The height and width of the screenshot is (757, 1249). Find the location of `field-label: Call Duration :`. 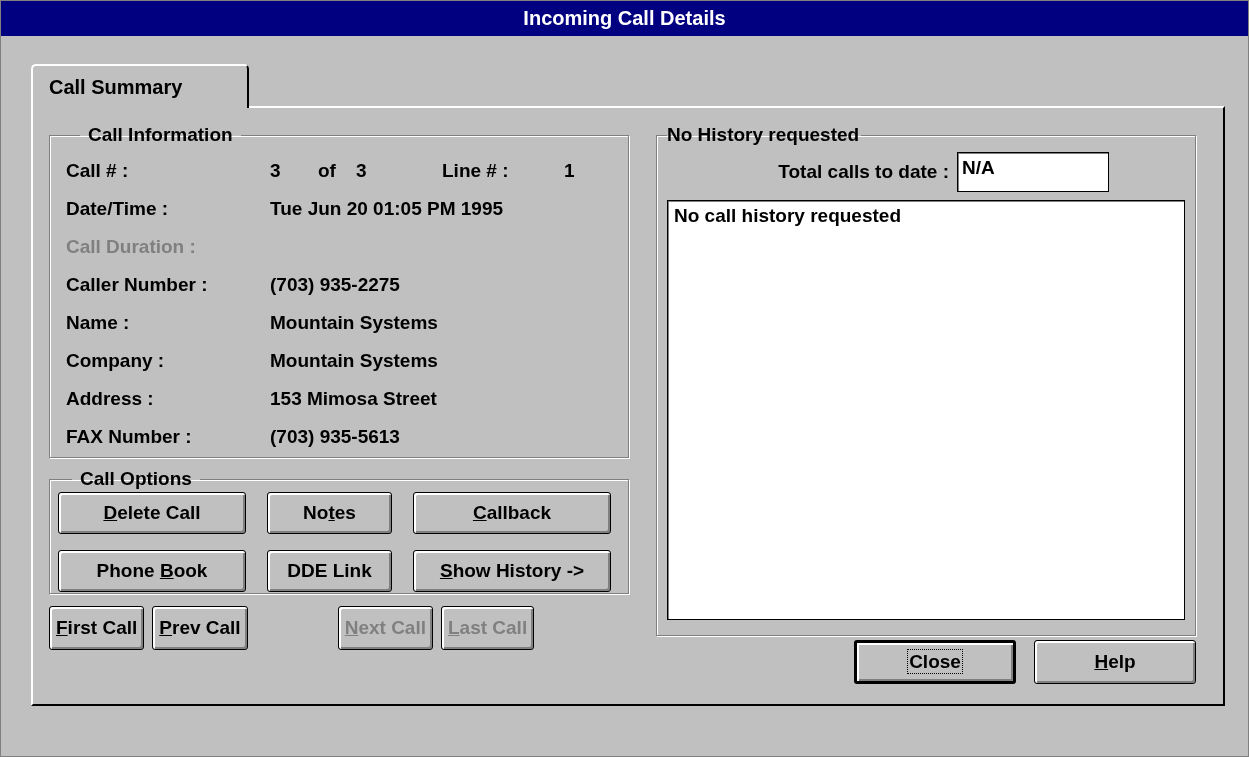

field-label: Call Duration : is located at coordinates (131, 247).